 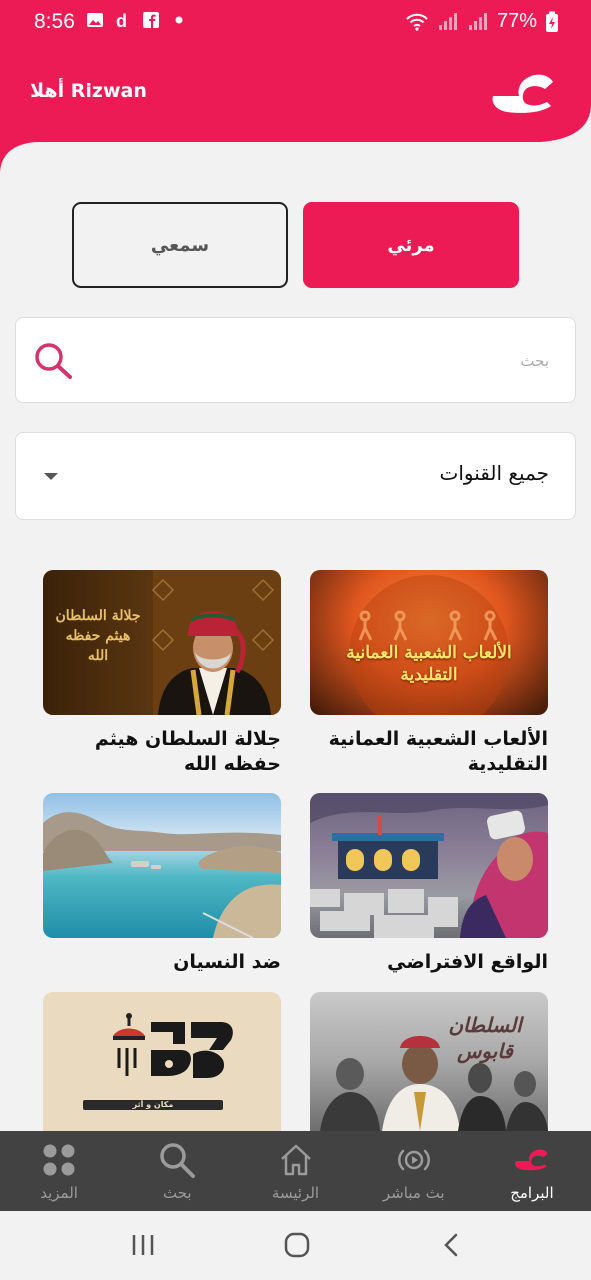 I want to click on nav-search: بحث, so click(x=177, y=1171).